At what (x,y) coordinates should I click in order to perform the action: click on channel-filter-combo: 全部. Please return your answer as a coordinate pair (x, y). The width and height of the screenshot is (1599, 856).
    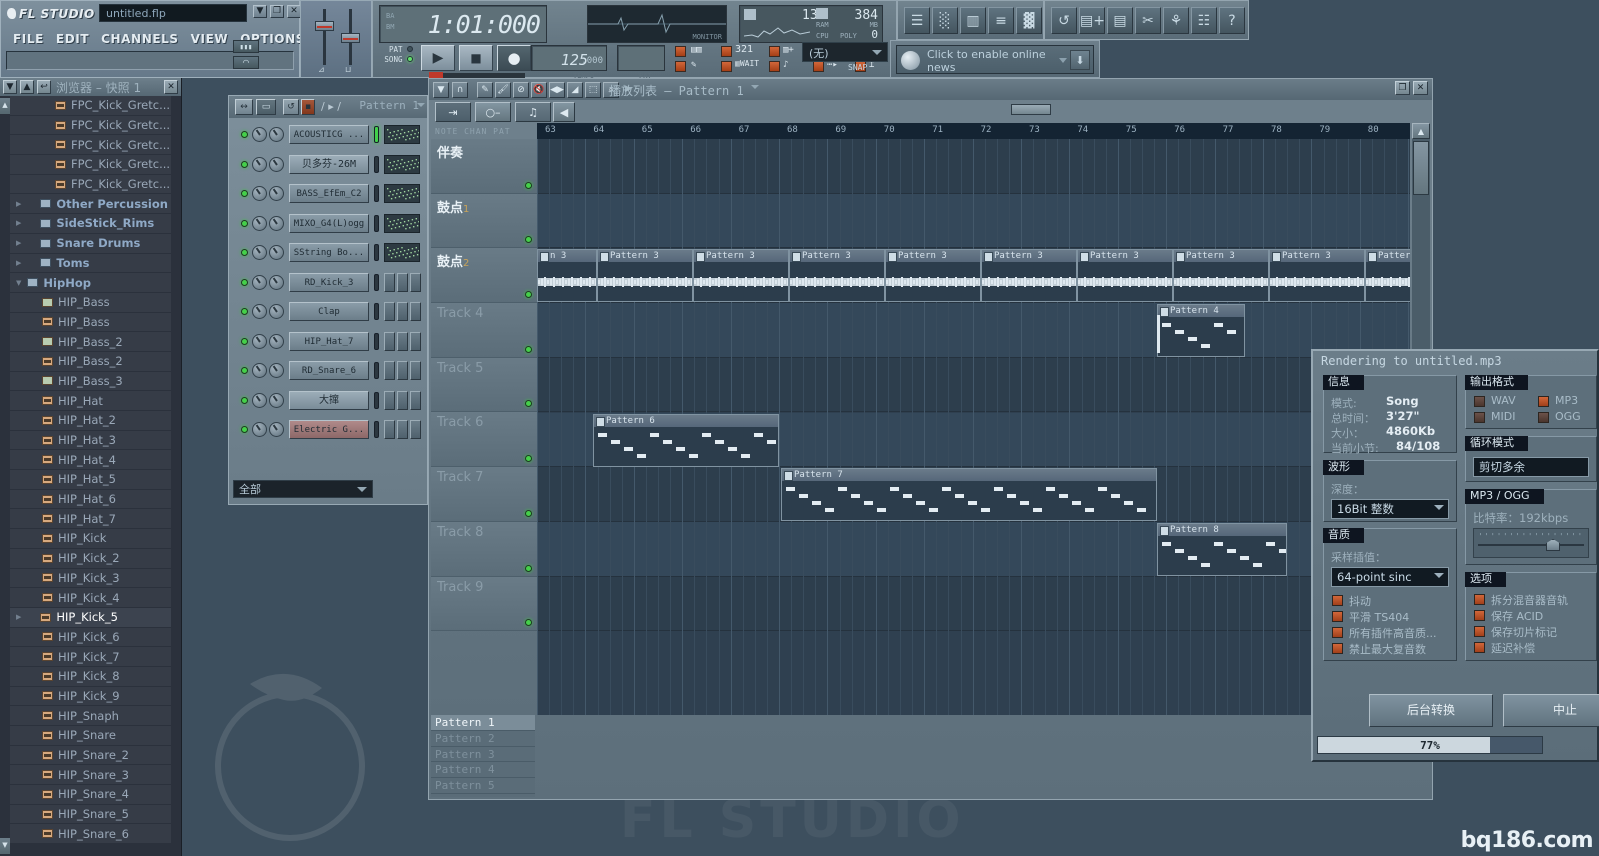
    Looking at the image, I should click on (303, 489).